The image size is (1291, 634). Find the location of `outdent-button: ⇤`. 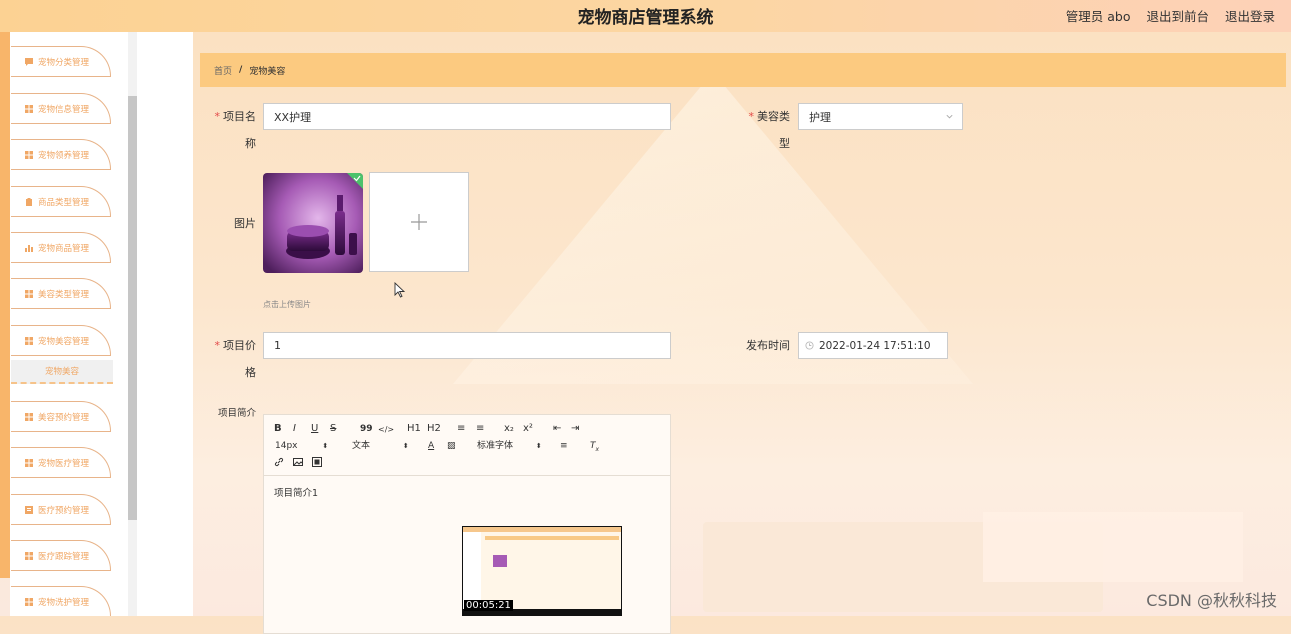

outdent-button: ⇤ is located at coordinates (557, 429).